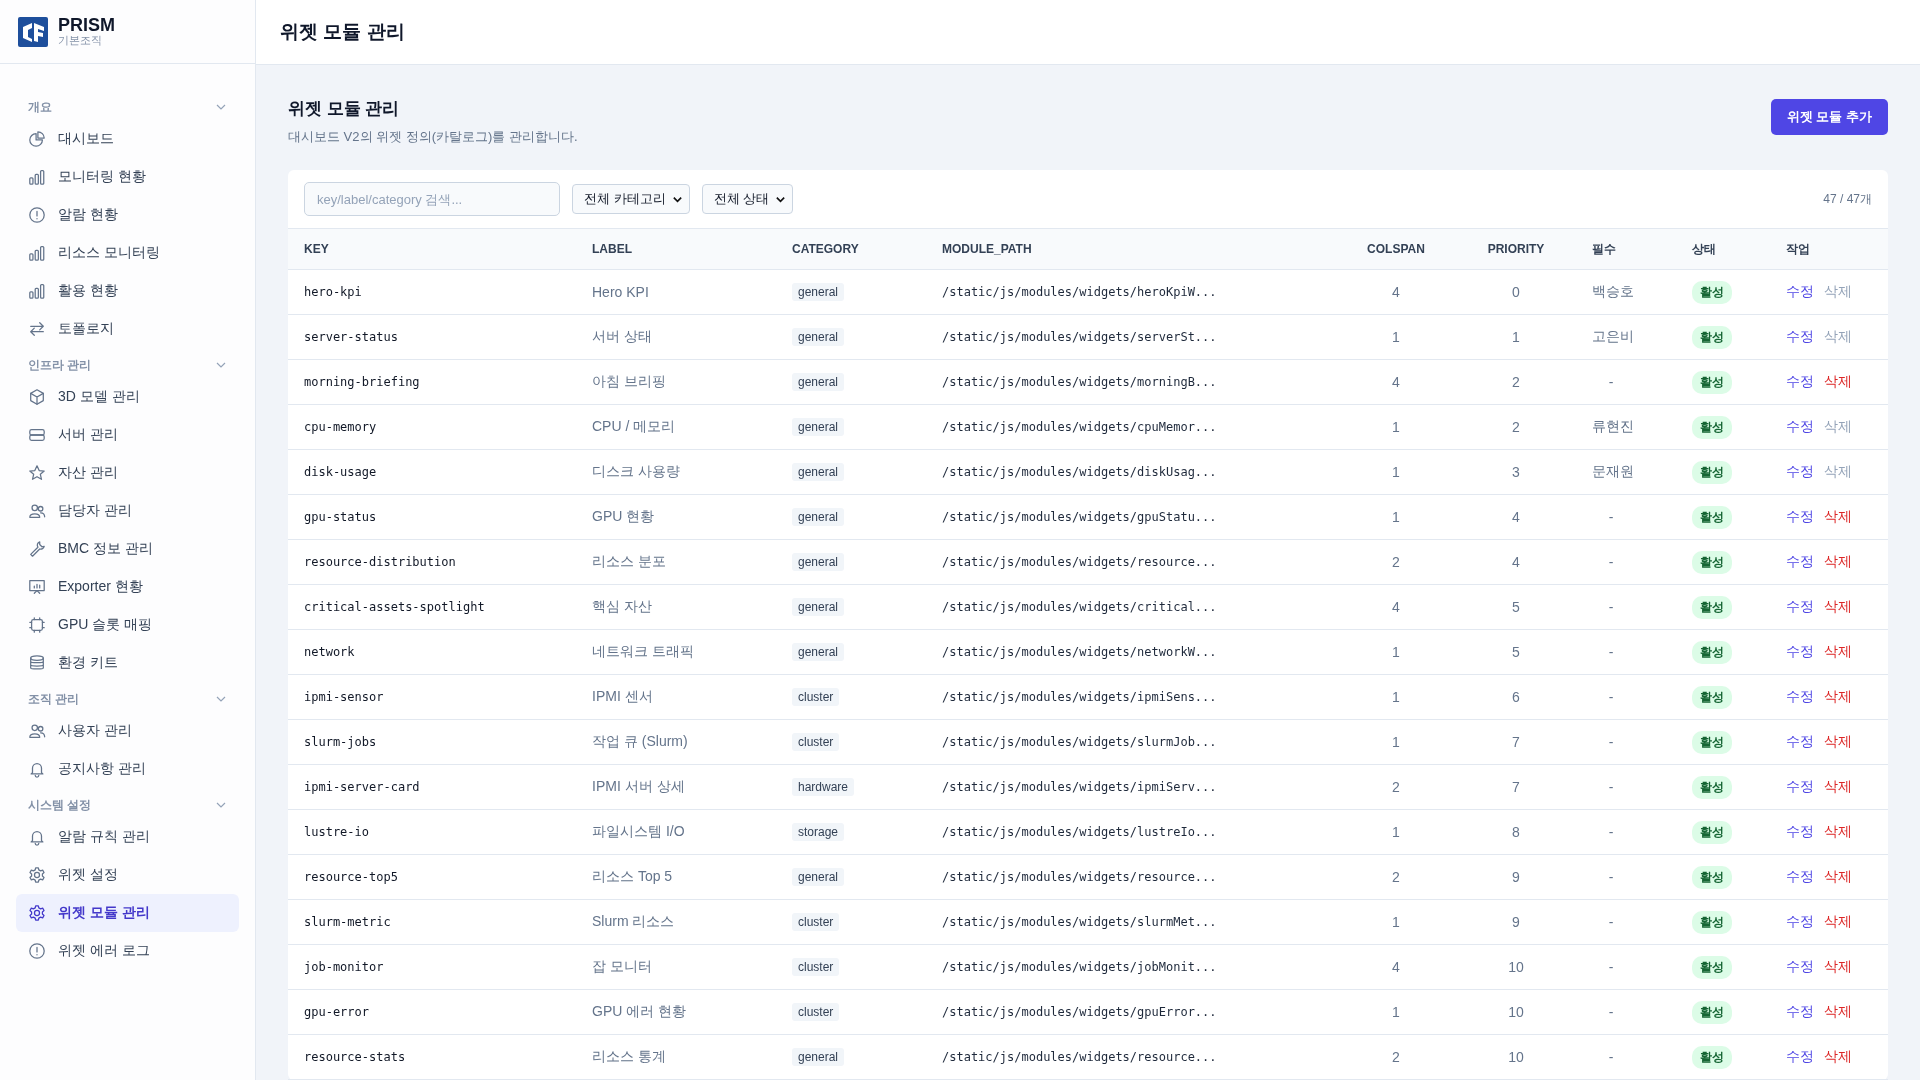  I want to click on sidebar-item: Exporter 현황, so click(127, 587).